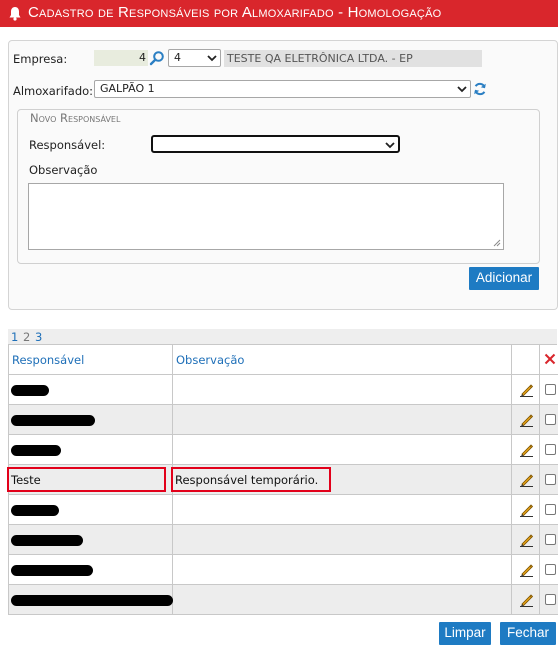  I want to click on refresh-icon, so click(480, 89).